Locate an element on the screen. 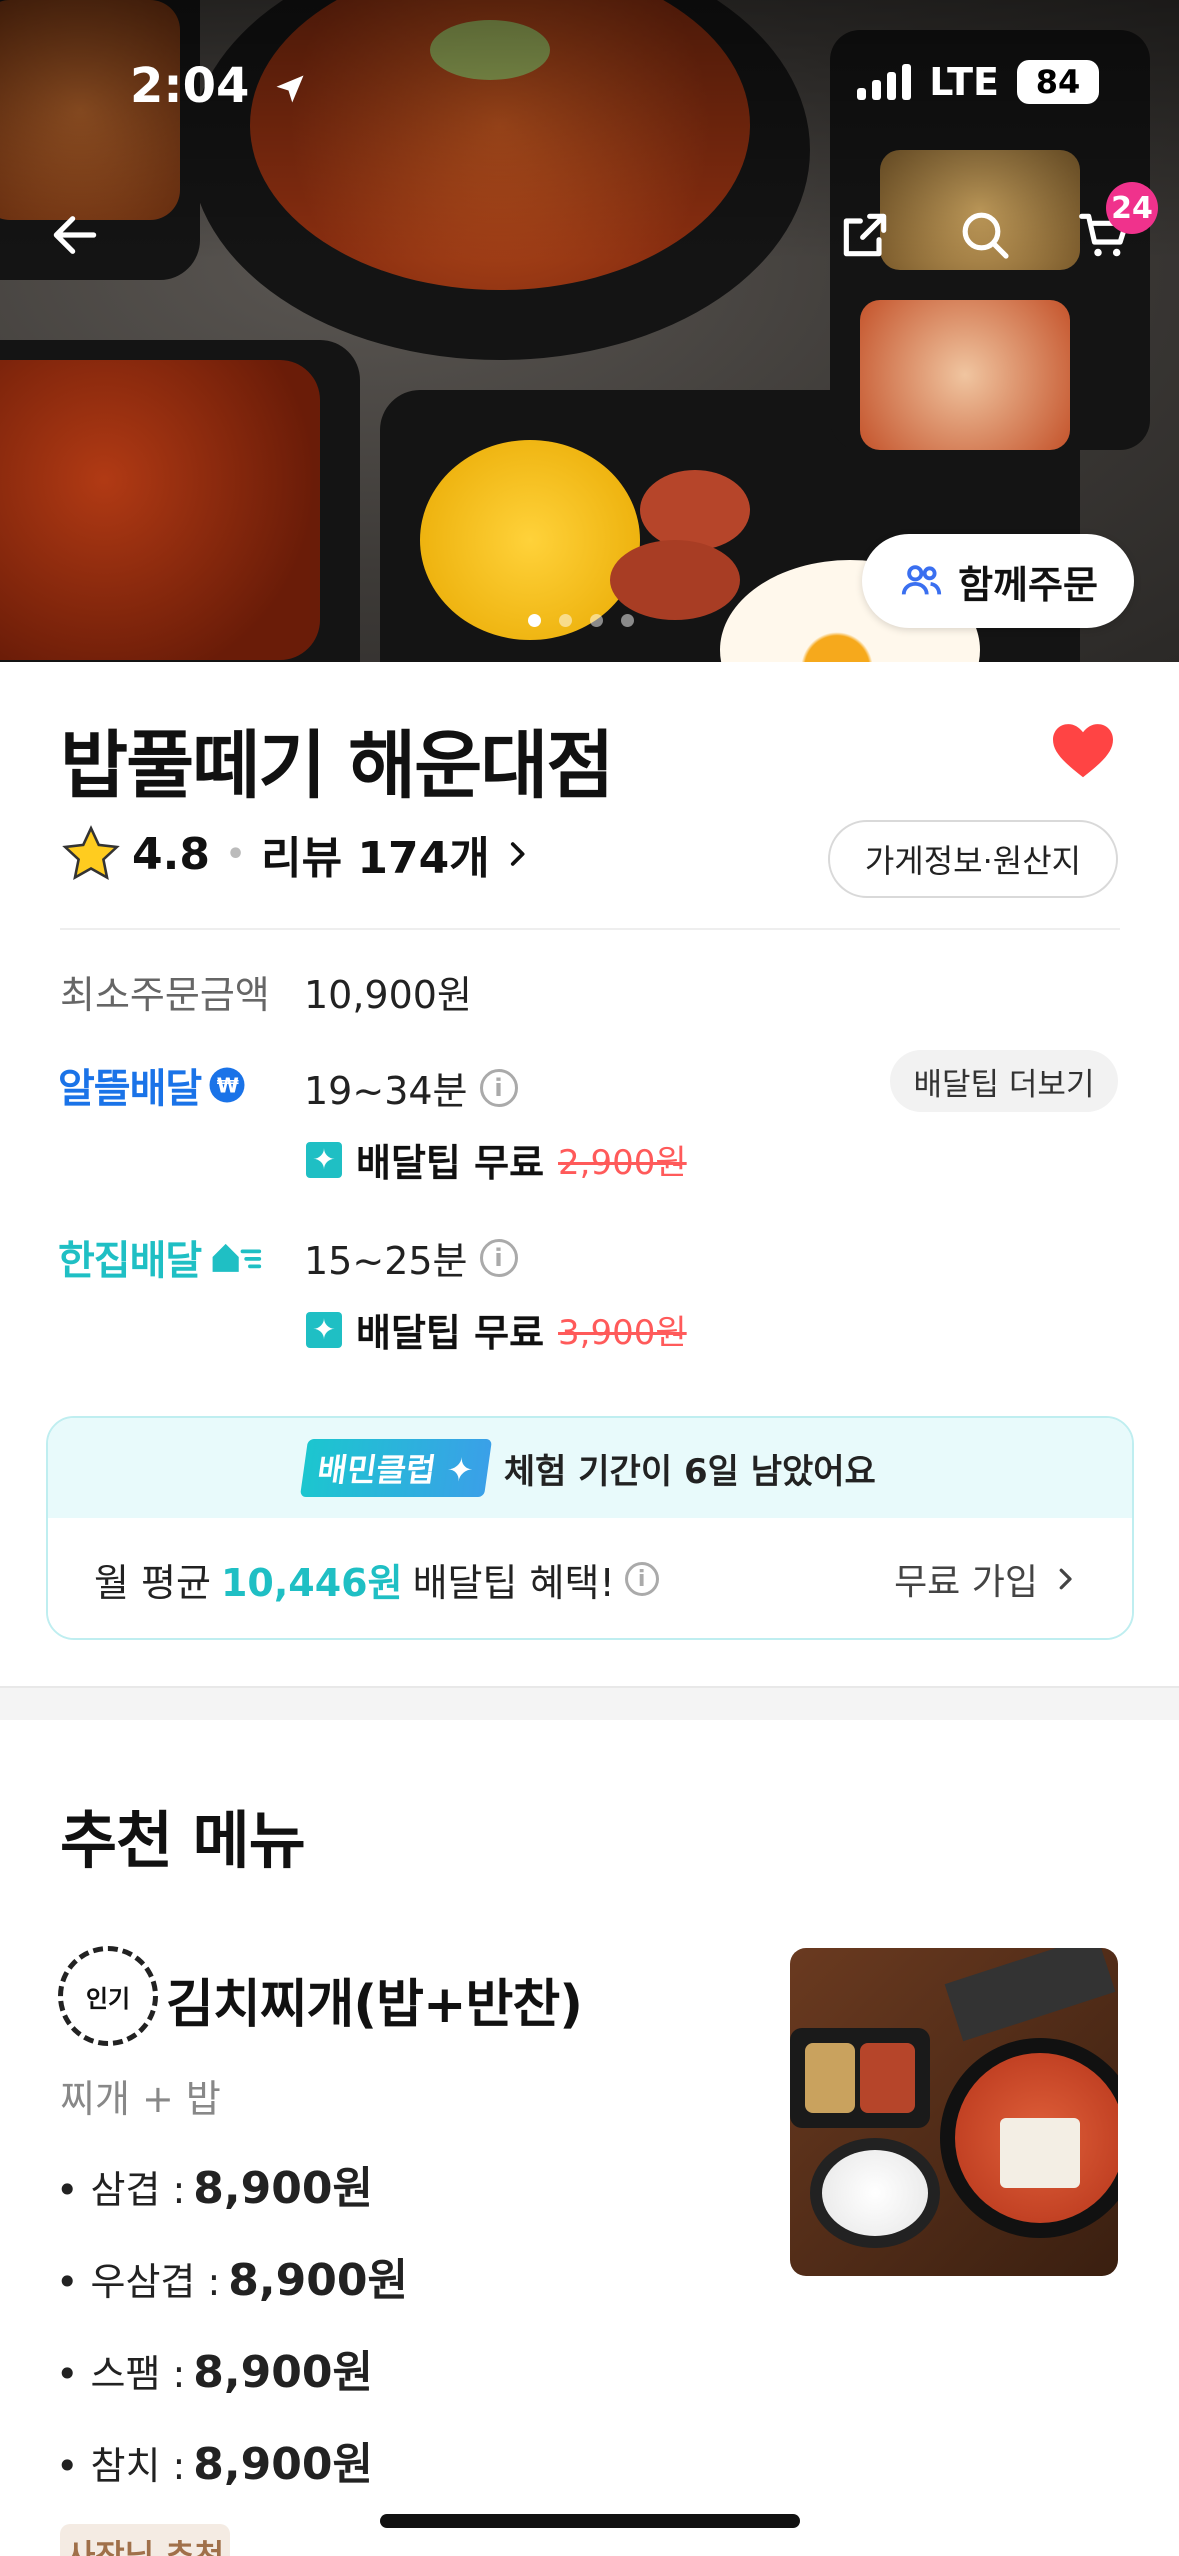 This screenshot has width=1179, height=2556. min-order-label: 최소주문금액 is located at coordinates (165, 995).